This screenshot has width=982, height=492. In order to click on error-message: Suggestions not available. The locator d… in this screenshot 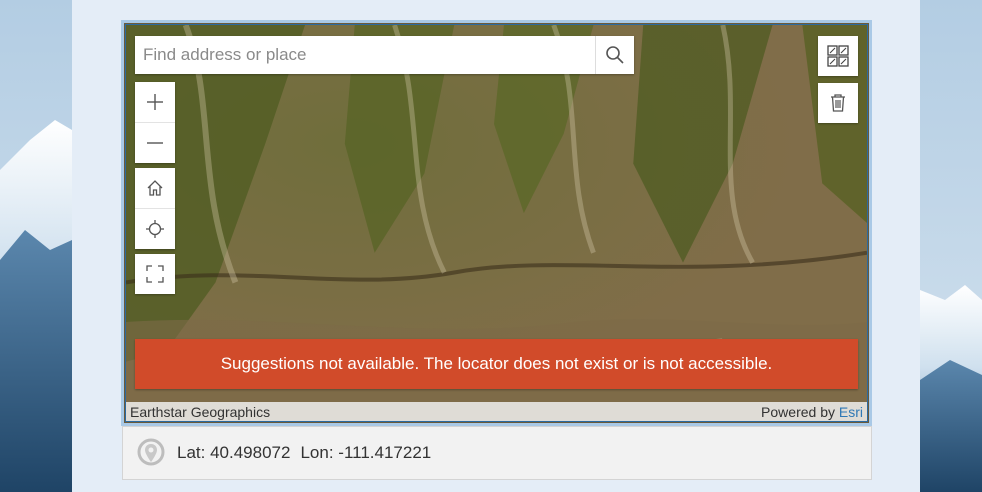, I will do `click(496, 364)`.